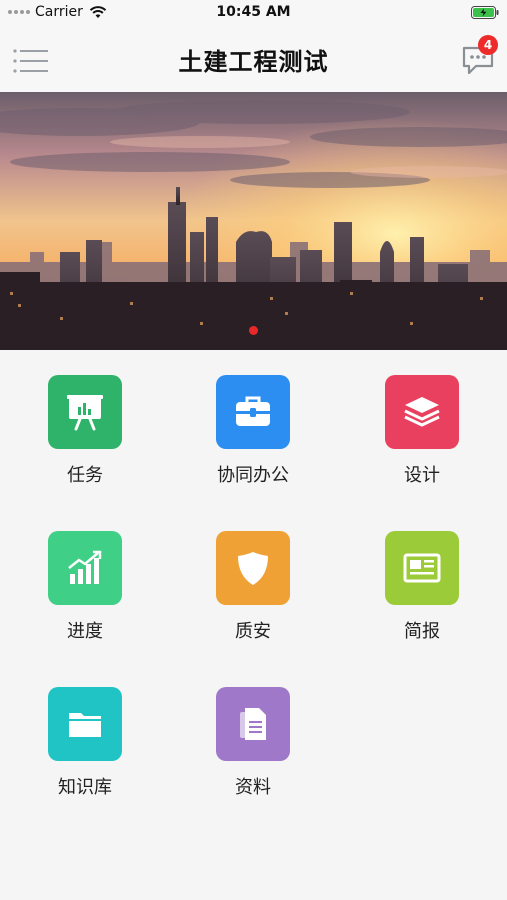 The height and width of the screenshot is (900, 507). Describe the element at coordinates (85, 475) in the screenshot. I see `module-task-label: 任务` at that location.